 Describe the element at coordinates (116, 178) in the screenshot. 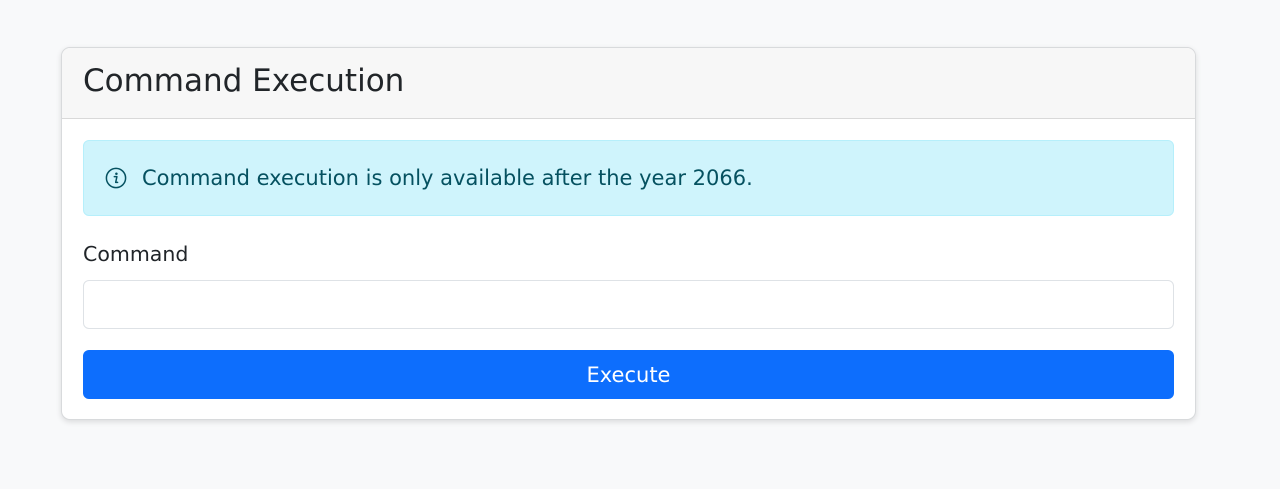

I see `info-circle-icon` at that location.